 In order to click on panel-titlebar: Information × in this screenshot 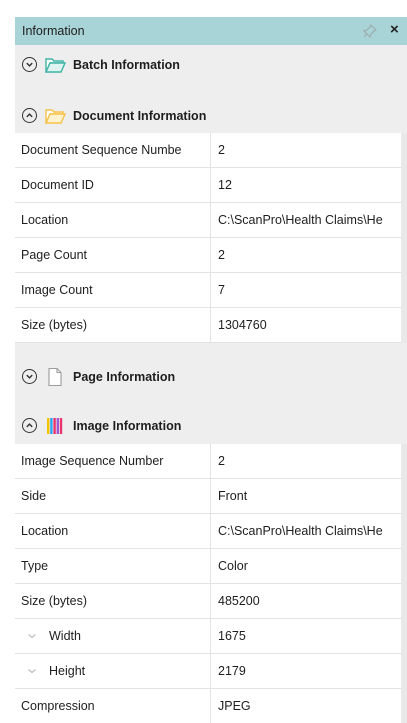, I will do `click(211, 31)`.